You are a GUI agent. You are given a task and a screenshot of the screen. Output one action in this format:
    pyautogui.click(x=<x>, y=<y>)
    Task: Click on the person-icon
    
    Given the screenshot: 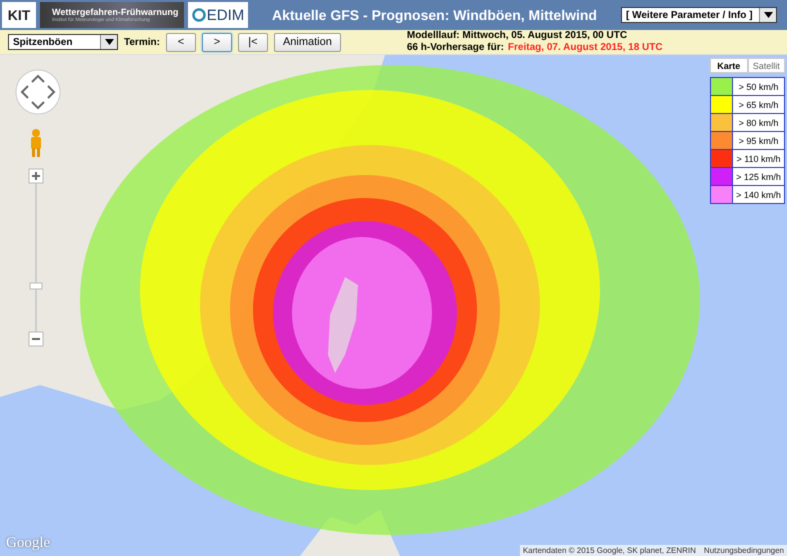 What is the action you would take?
    pyautogui.click(x=36, y=143)
    